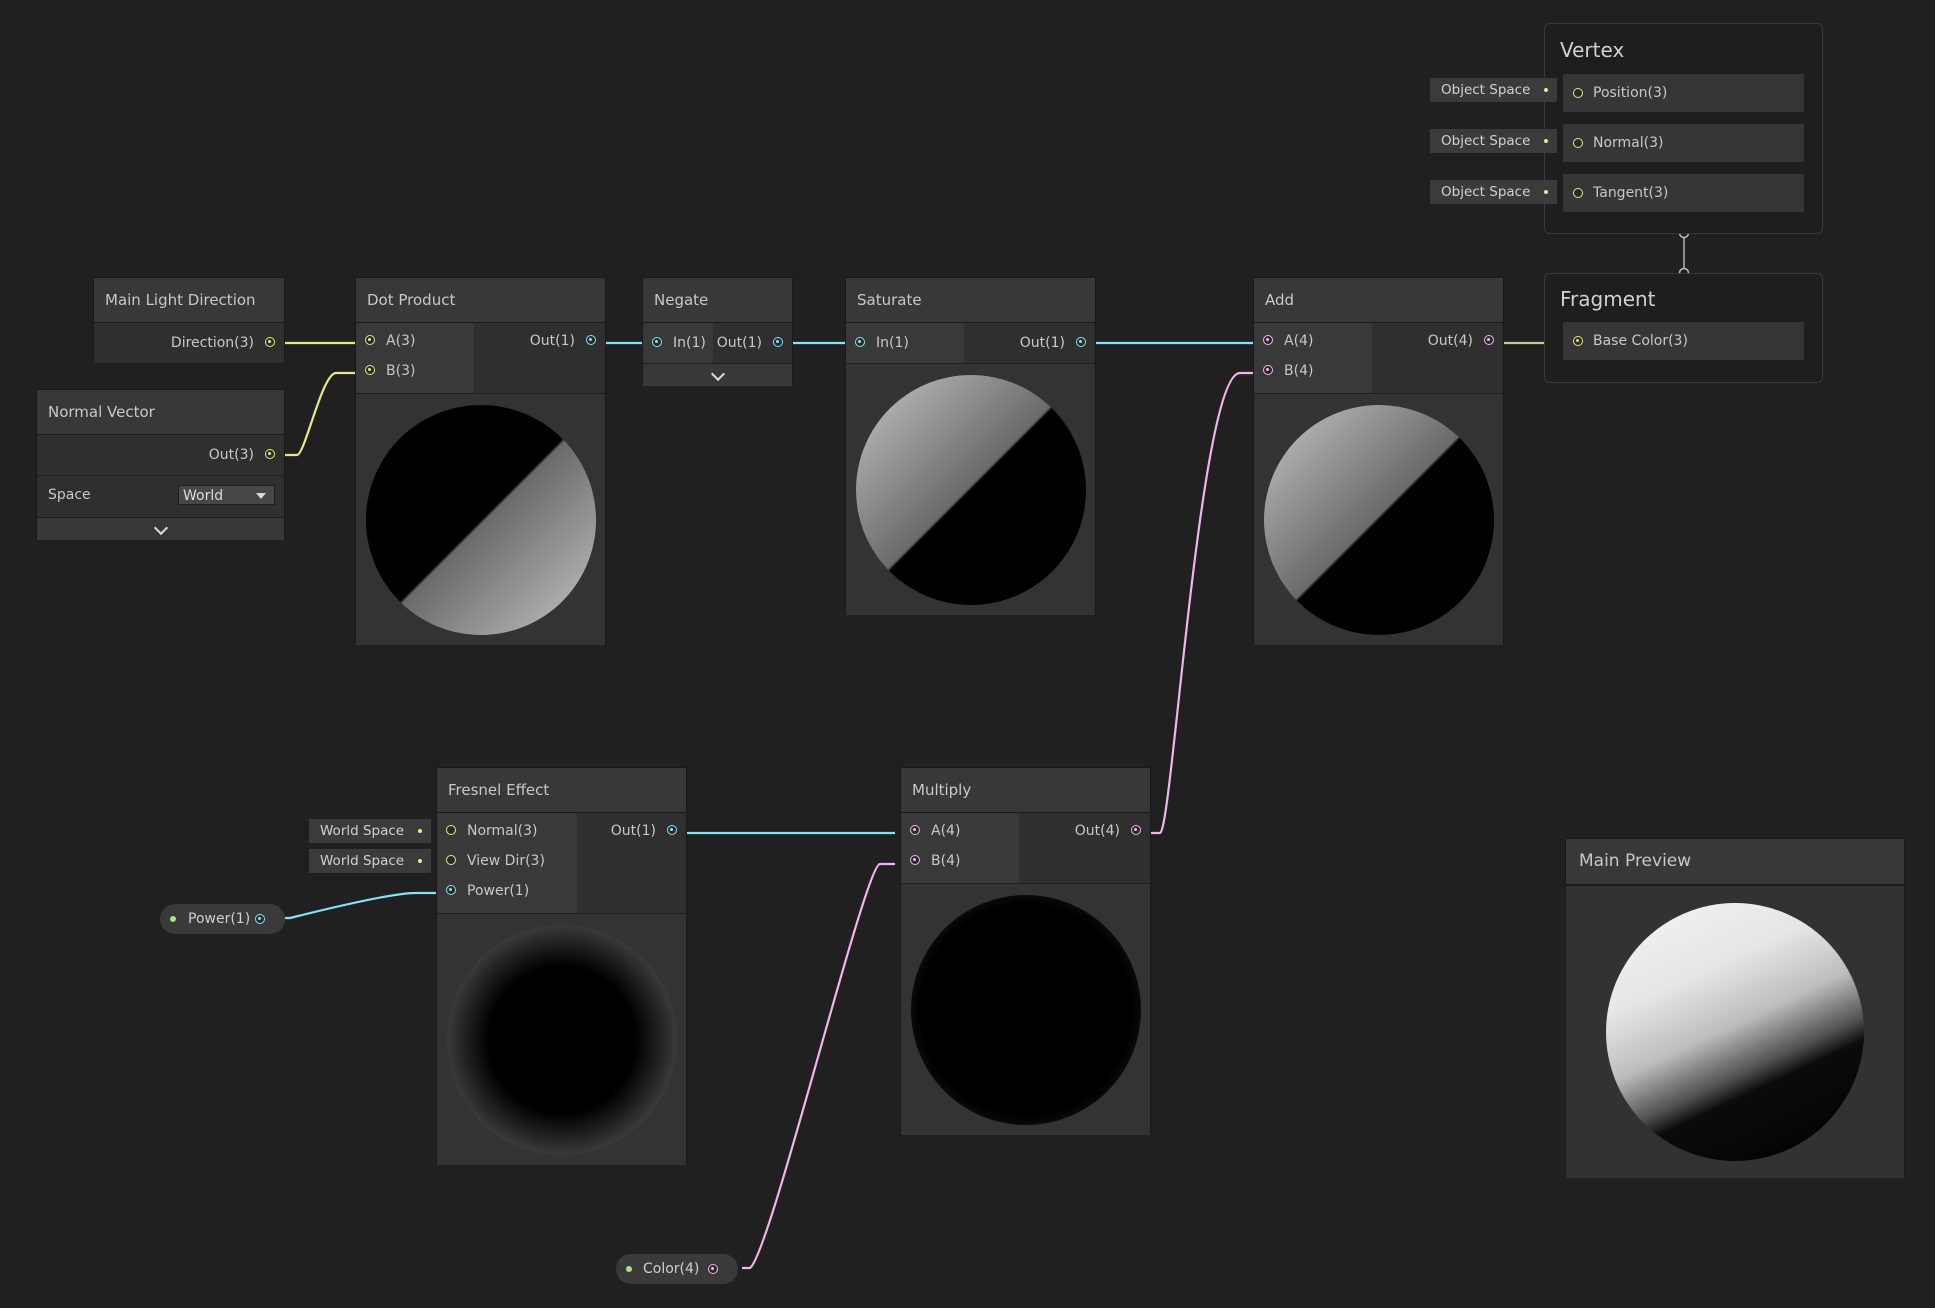 This screenshot has width=1935, height=1308. What do you see at coordinates (1735, 1031) in the screenshot?
I see `main-preview-viewport` at bounding box center [1735, 1031].